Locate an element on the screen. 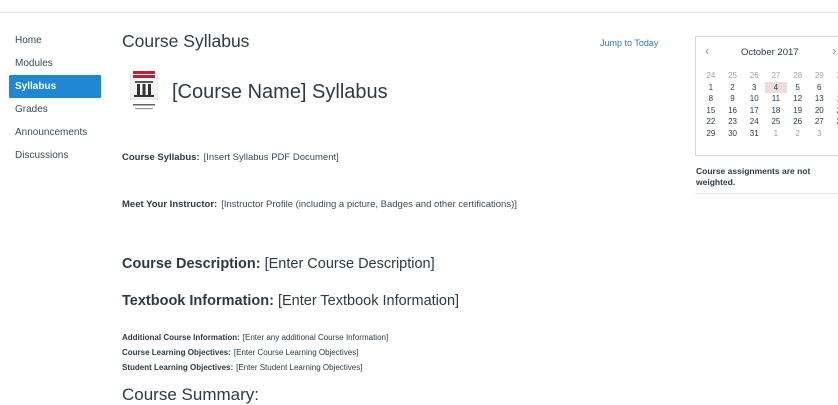 This screenshot has width=838, height=405. calendar-day: 18 is located at coordinates (776, 111).